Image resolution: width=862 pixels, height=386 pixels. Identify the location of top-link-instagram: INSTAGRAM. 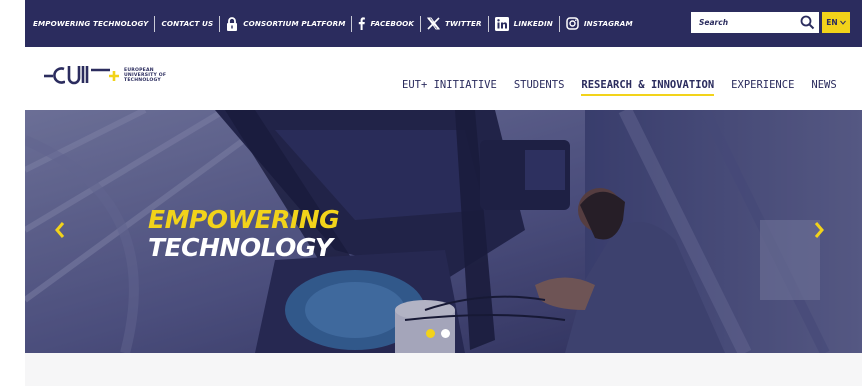
(599, 23).